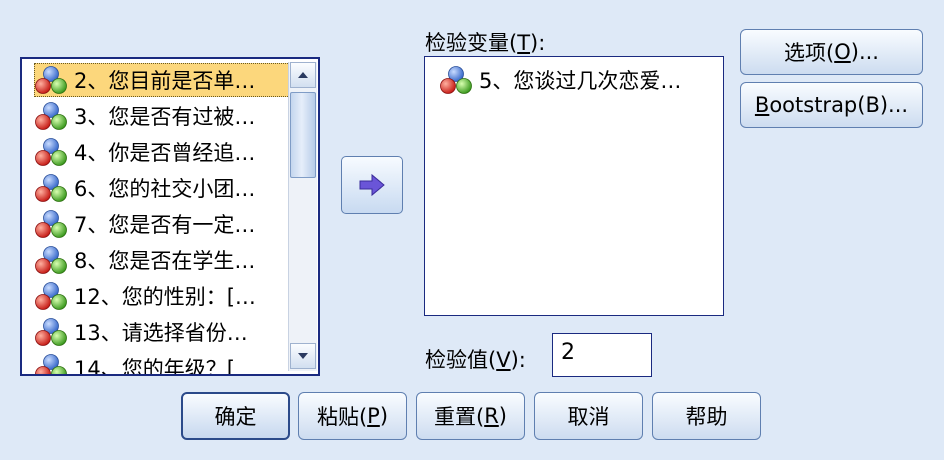 This screenshot has width=944, height=460. I want to click on list-item: 14、您的年级？[, so click(163, 363).